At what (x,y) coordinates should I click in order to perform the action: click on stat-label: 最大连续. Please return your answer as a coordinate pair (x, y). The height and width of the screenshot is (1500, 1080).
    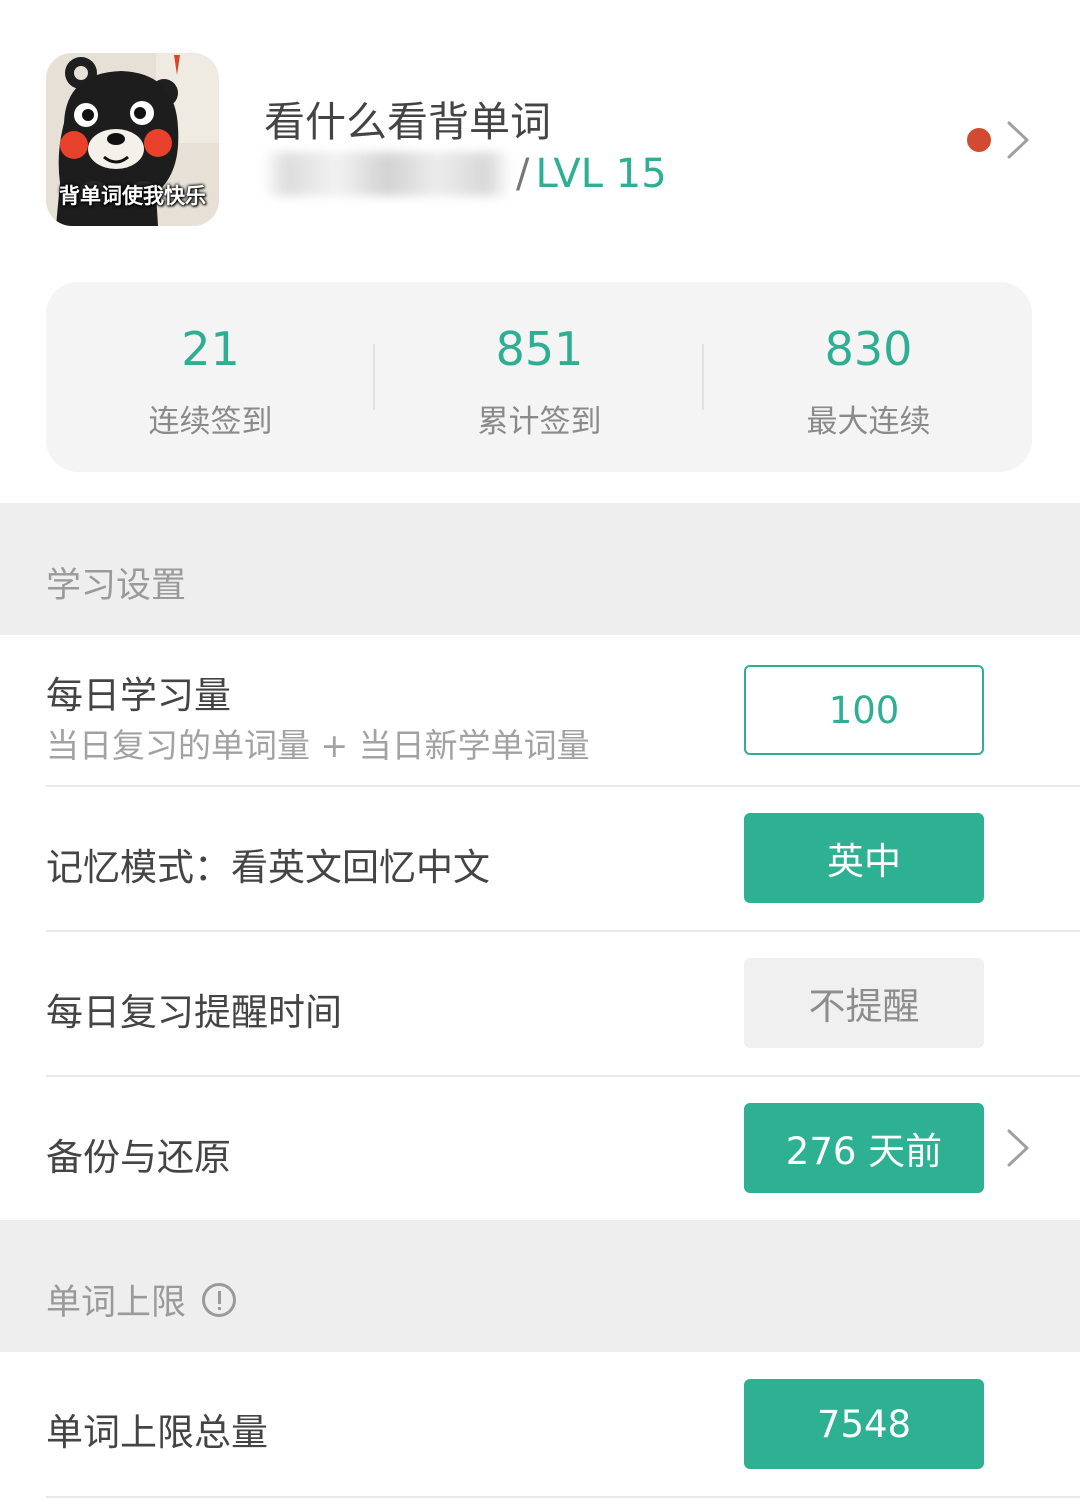
    Looking at the image, I should click on (868, 422).